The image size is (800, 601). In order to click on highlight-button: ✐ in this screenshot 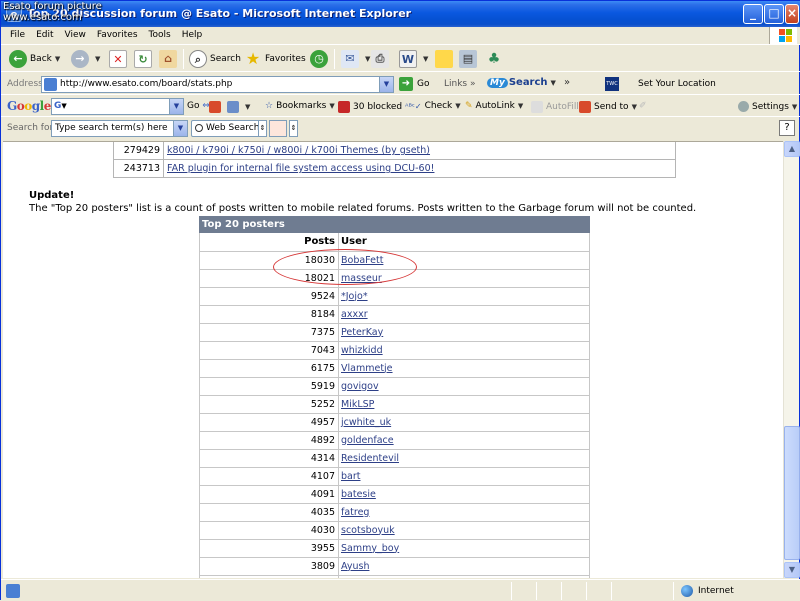, I will do `click(643, 106)`.